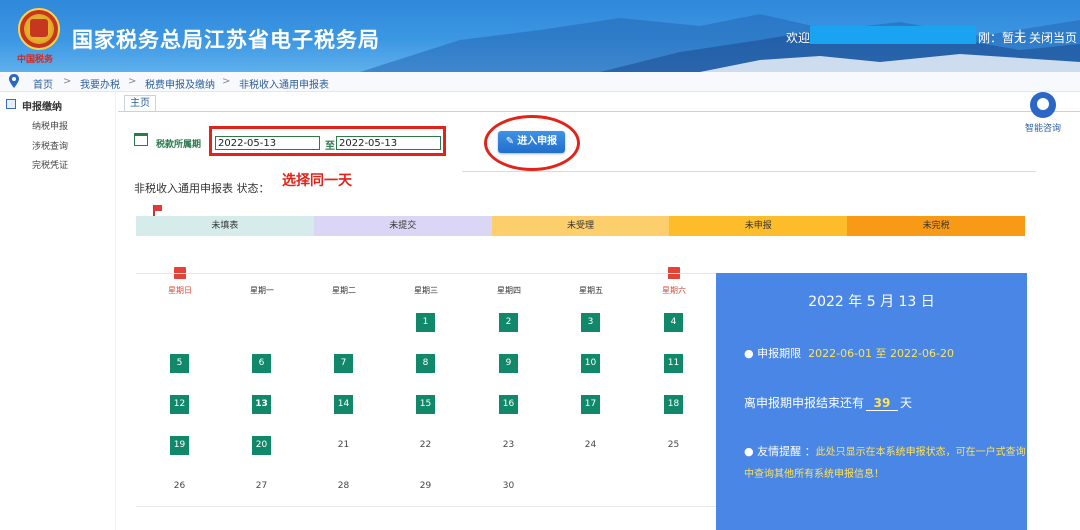  I want to click on calendar-day: 26, so click(179, 486).